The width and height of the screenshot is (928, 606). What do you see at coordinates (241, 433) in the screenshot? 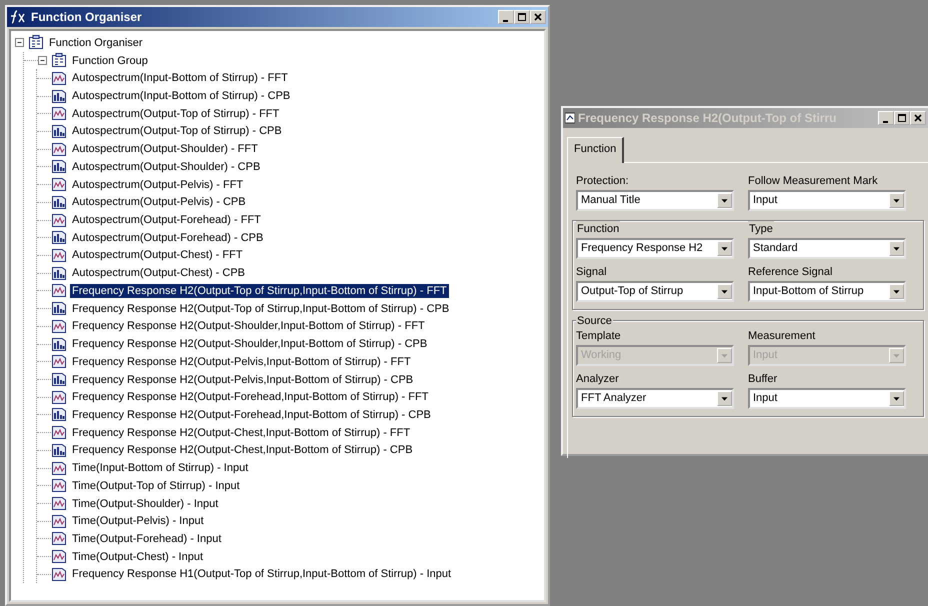
I see `tree-item: Frequency Response H2(Output-Chest,Input-Bottom of Stirrup) - FFT` at bounding box center [241, 433].